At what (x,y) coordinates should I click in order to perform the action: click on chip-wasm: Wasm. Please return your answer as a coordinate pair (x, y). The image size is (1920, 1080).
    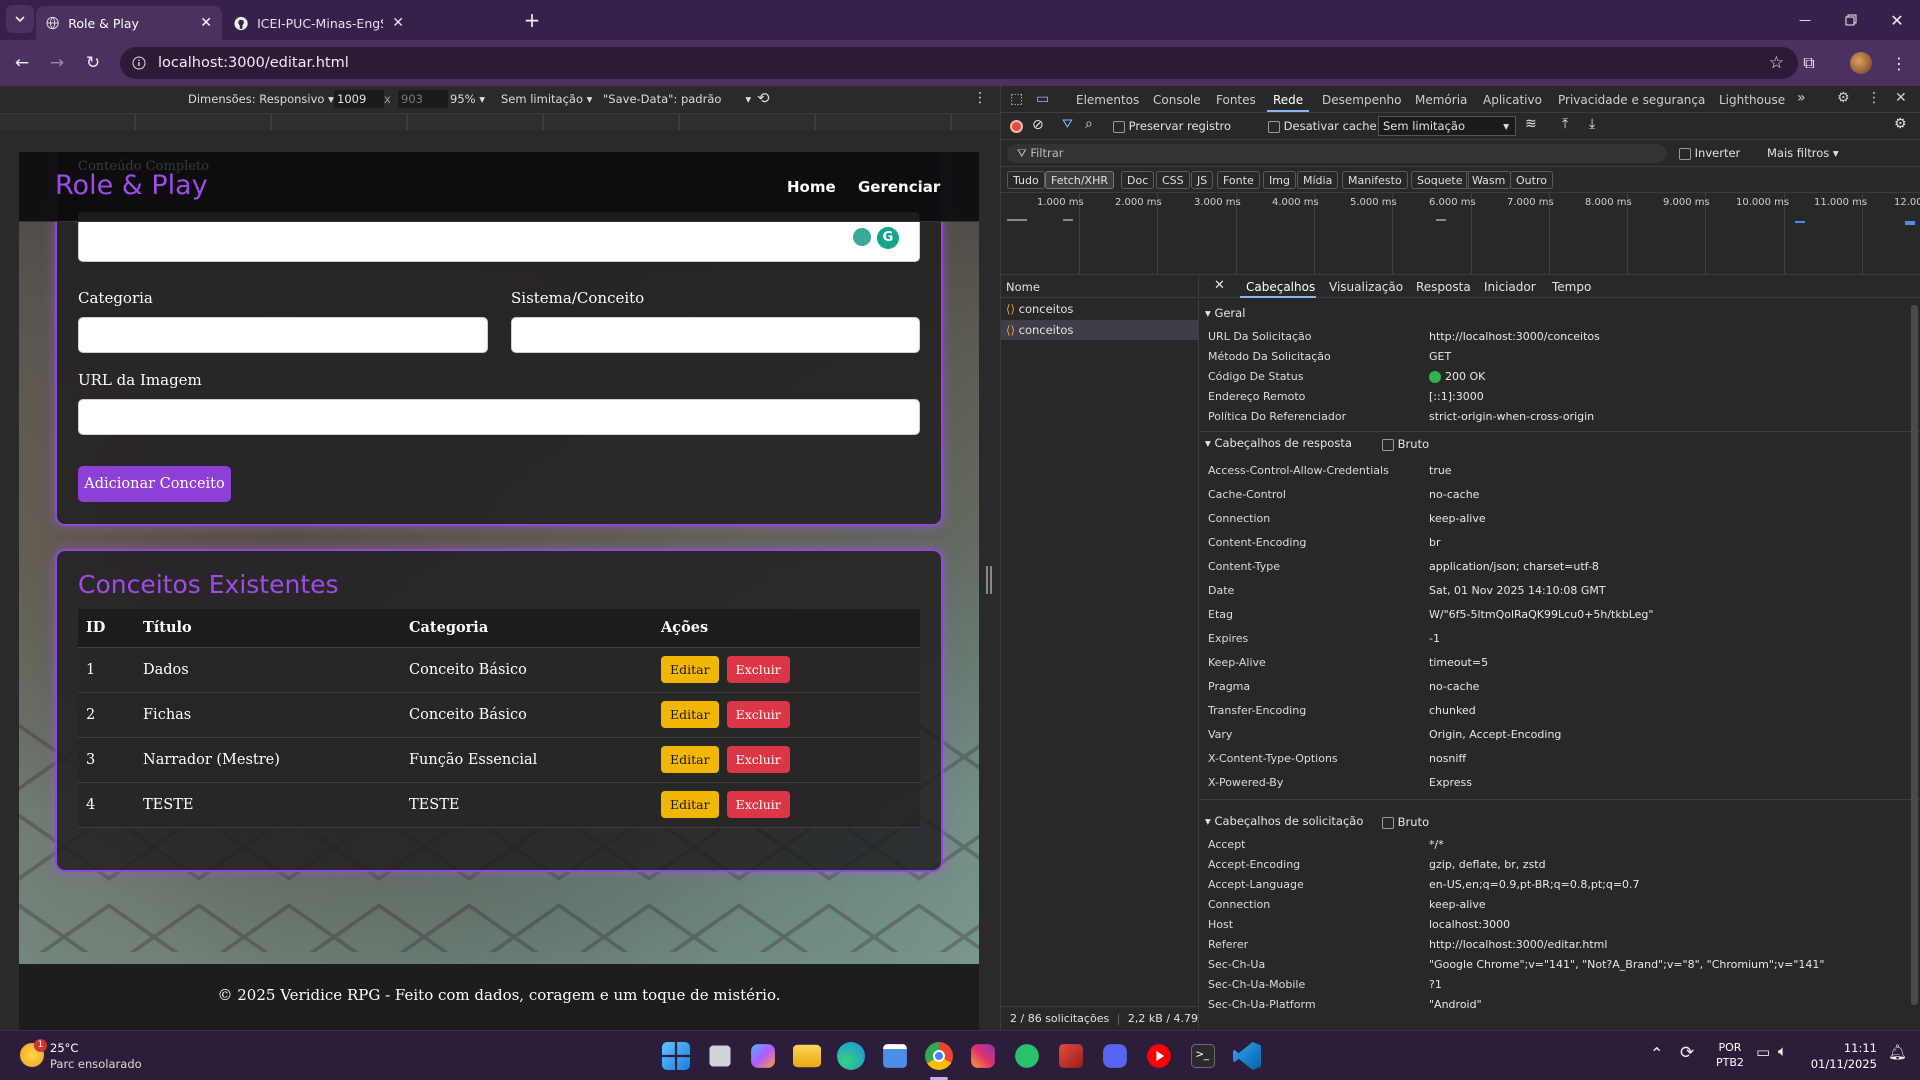
    Looking at the image, I should click on (1489, 180).